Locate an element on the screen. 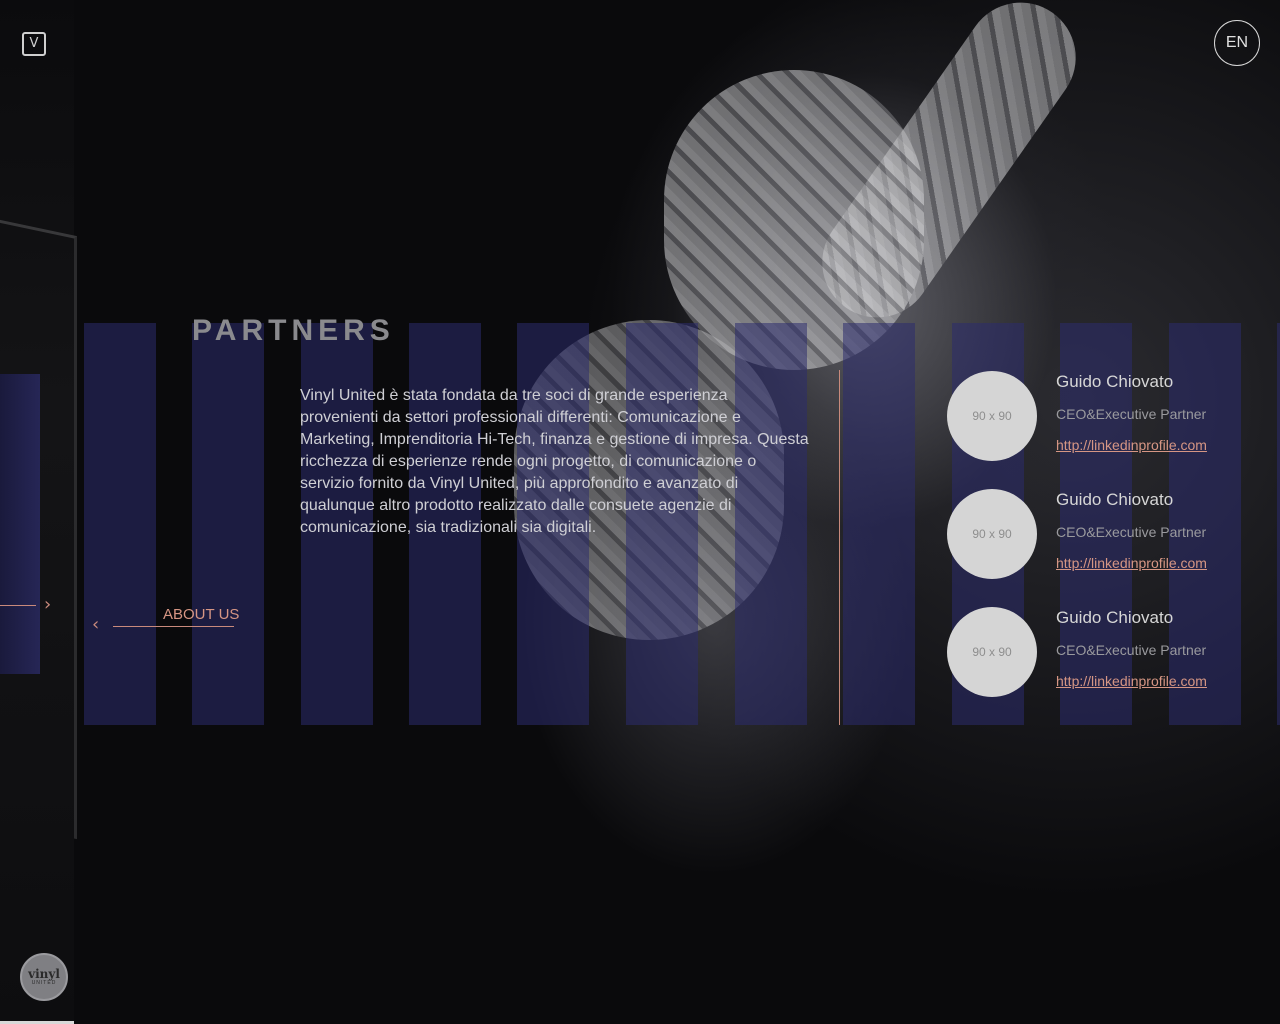  left-next-line is located at coordinates (18, 605).